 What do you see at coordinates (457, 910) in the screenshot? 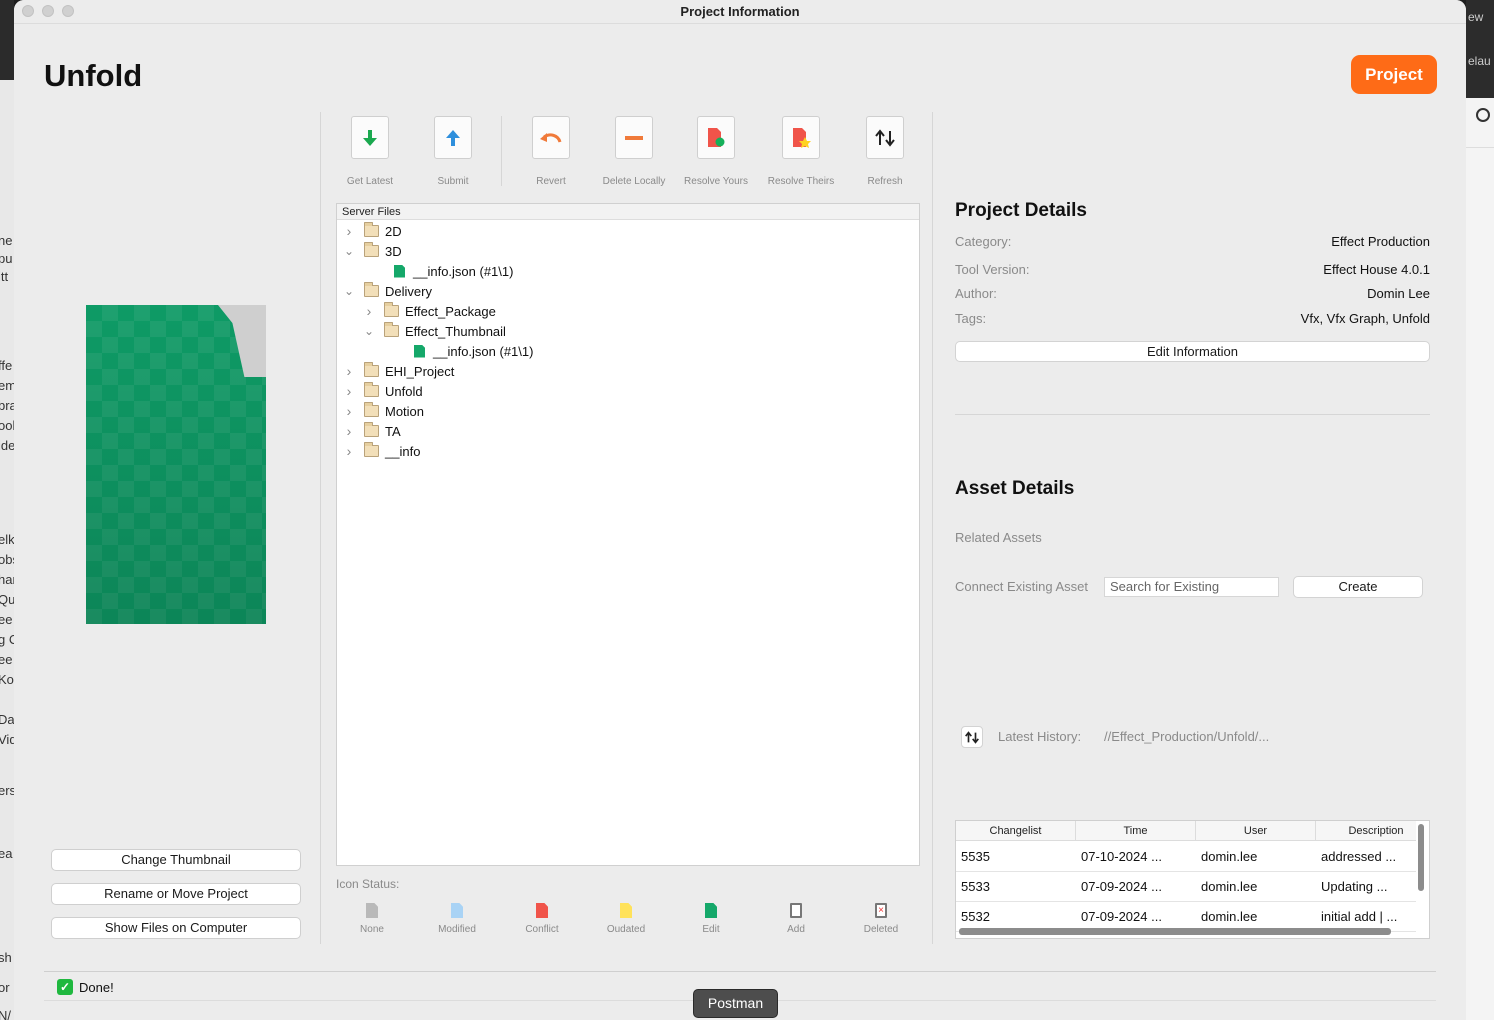
I see `modified-status-icon` at bounding box center [457, 910].